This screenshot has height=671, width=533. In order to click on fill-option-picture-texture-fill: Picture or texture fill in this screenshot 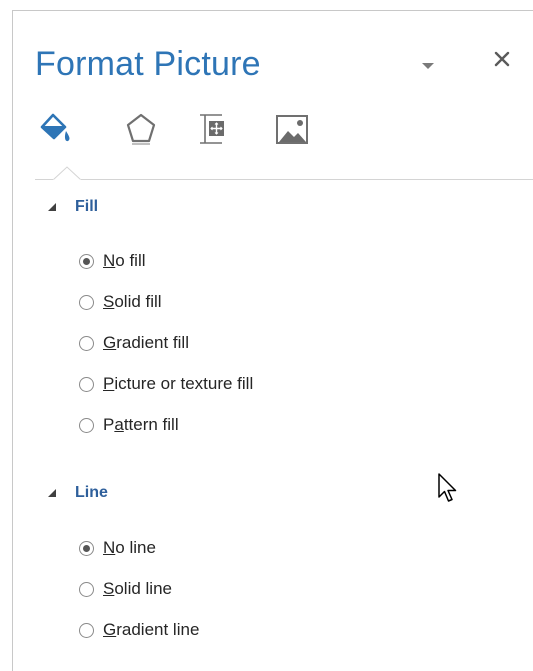, I will do `click(166, 384)`.